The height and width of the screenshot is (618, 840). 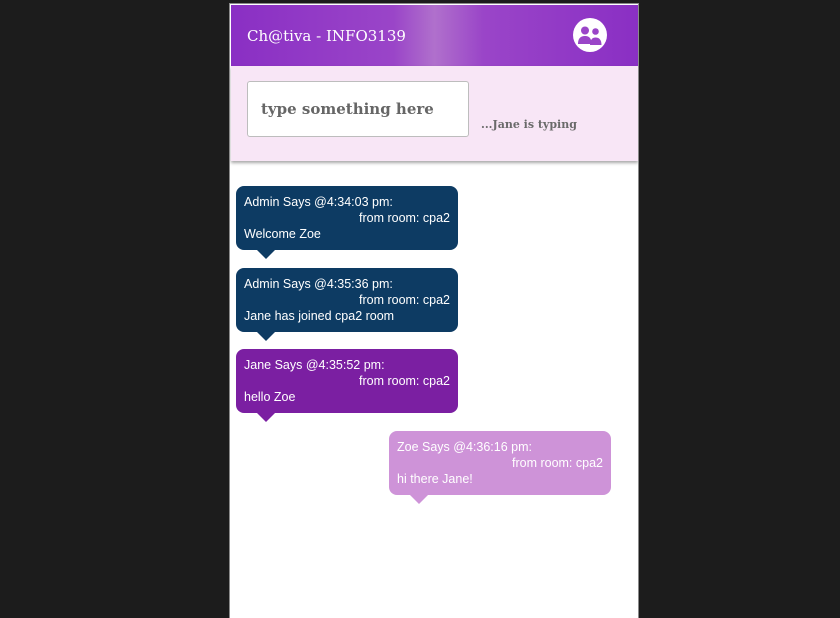 What do you see at coordinates (318, 284) in the screenshot?
I see `message-sender: Admin Says @4:35:36 pm:` at bounding box center [318, 284].